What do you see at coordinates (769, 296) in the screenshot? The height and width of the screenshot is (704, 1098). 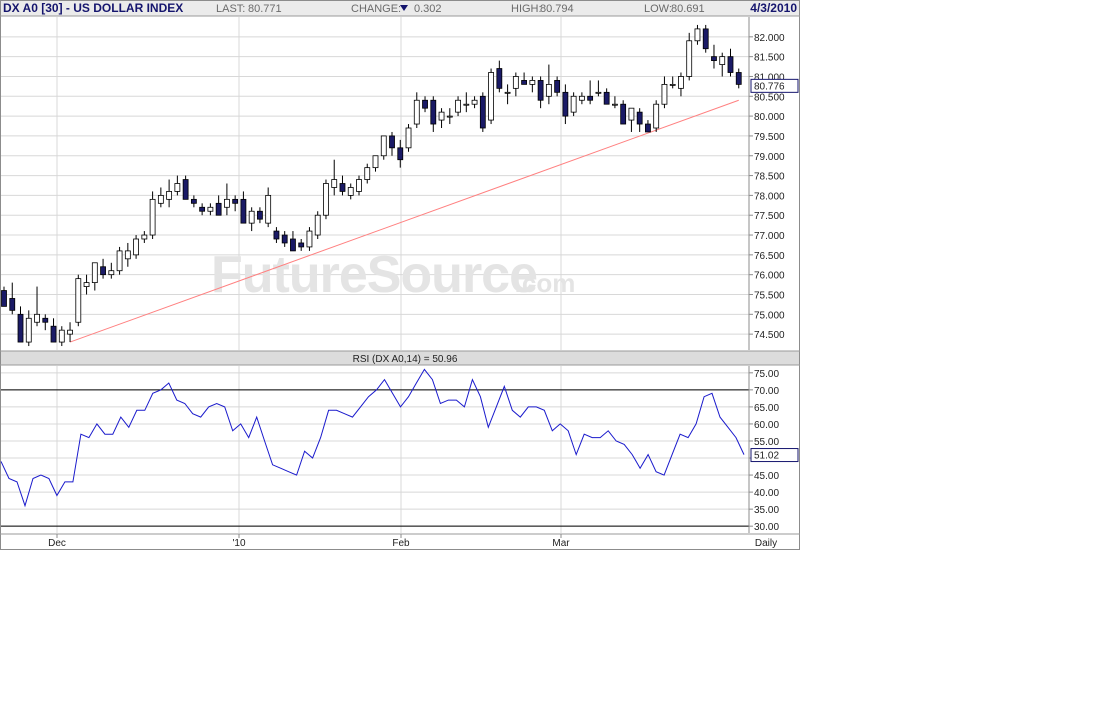 I see `price-tick-label: 75.500` at bounding box center [769, 296].